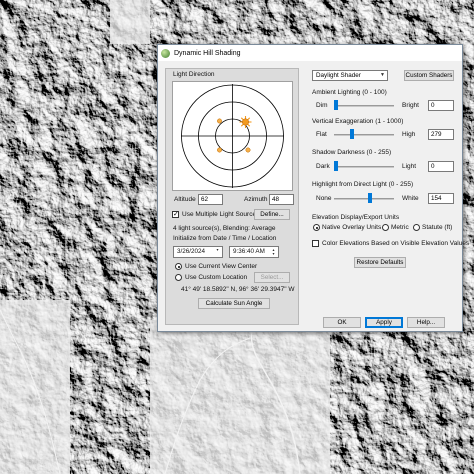 Image resolution: width=474 pixels, height=474 pixels. Describe the element at coordinates (310, 53) in the screenshot. I see `title-bar: Dynamic Hill Shading` at that location.